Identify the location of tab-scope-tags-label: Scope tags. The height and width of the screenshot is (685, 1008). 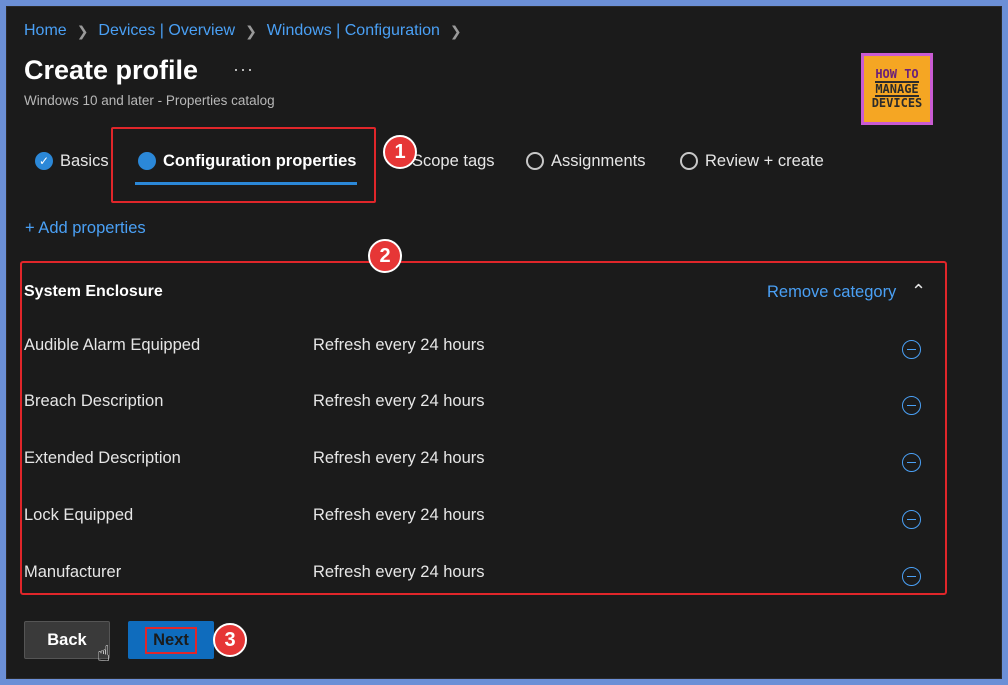
(453, 160).